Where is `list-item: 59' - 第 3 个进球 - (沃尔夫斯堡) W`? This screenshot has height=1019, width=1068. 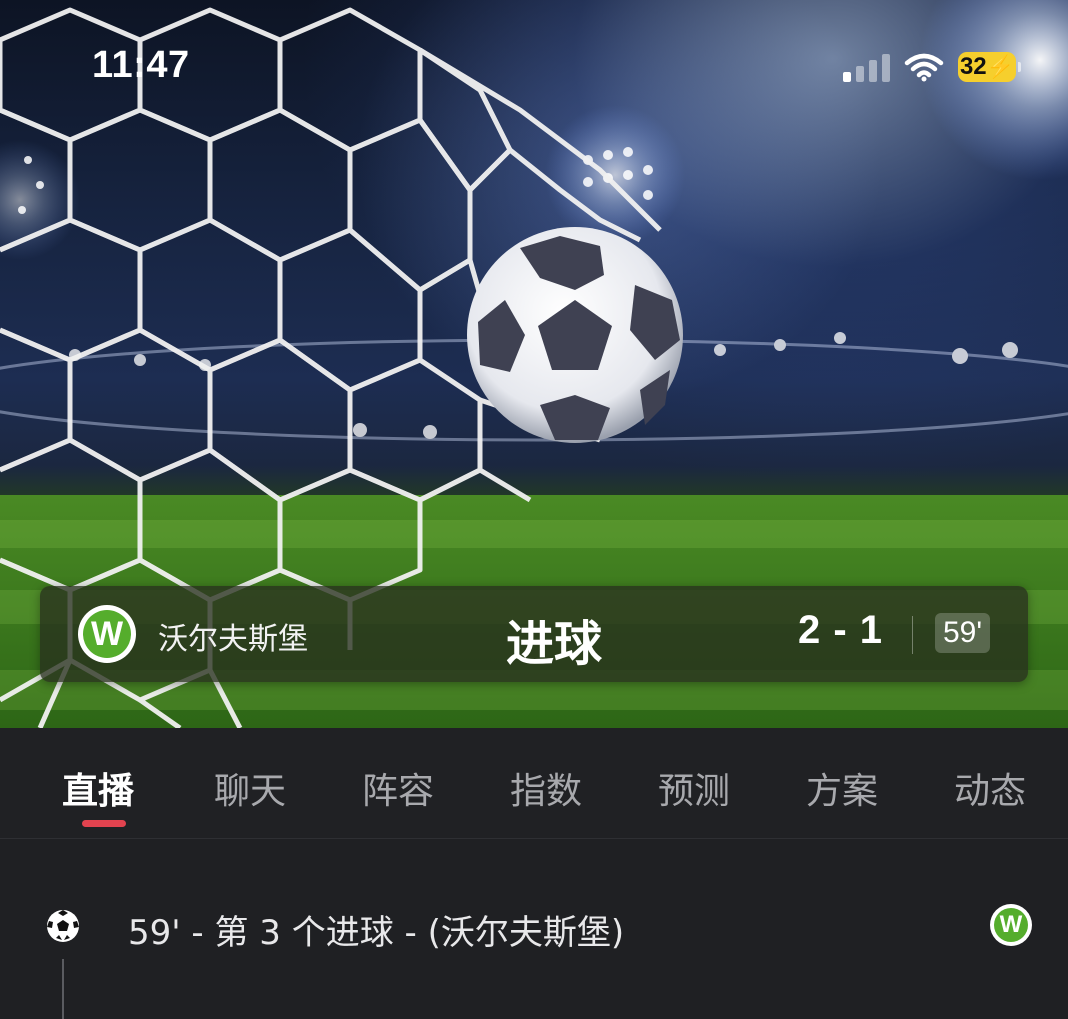
list-item: 59' - 第 3 个进球 - (沃尔夫斯堡) W is located at coordinates (534, 926).